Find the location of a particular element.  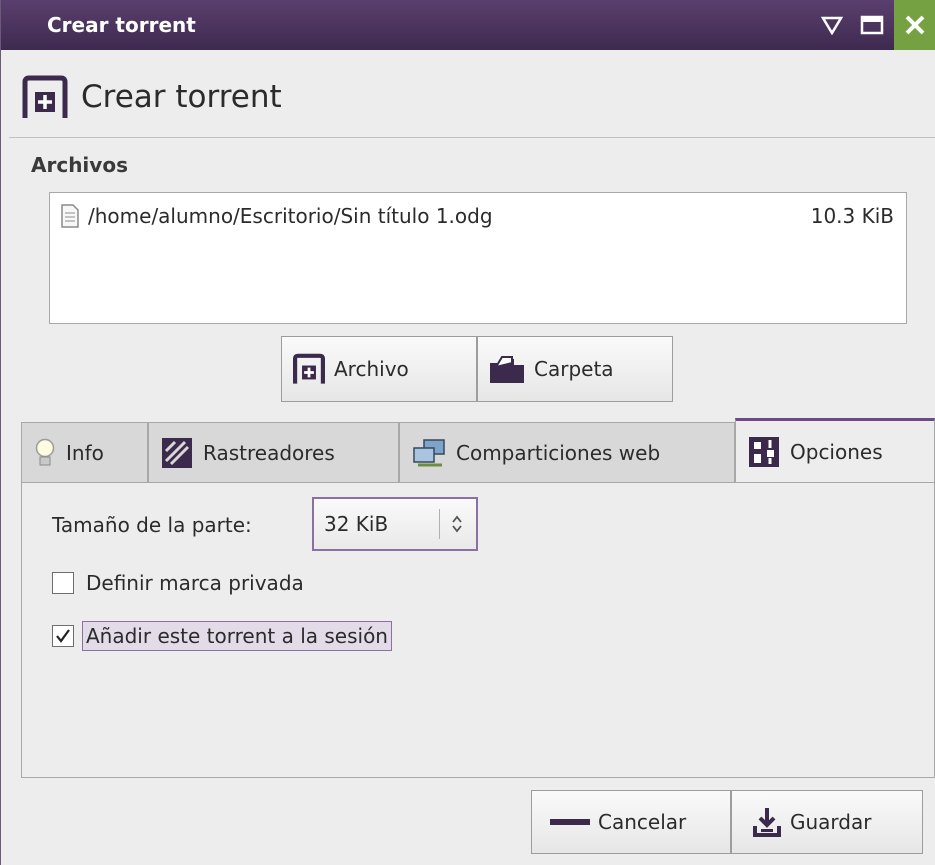

tab-info: Info is located at coordinates (84, 452).